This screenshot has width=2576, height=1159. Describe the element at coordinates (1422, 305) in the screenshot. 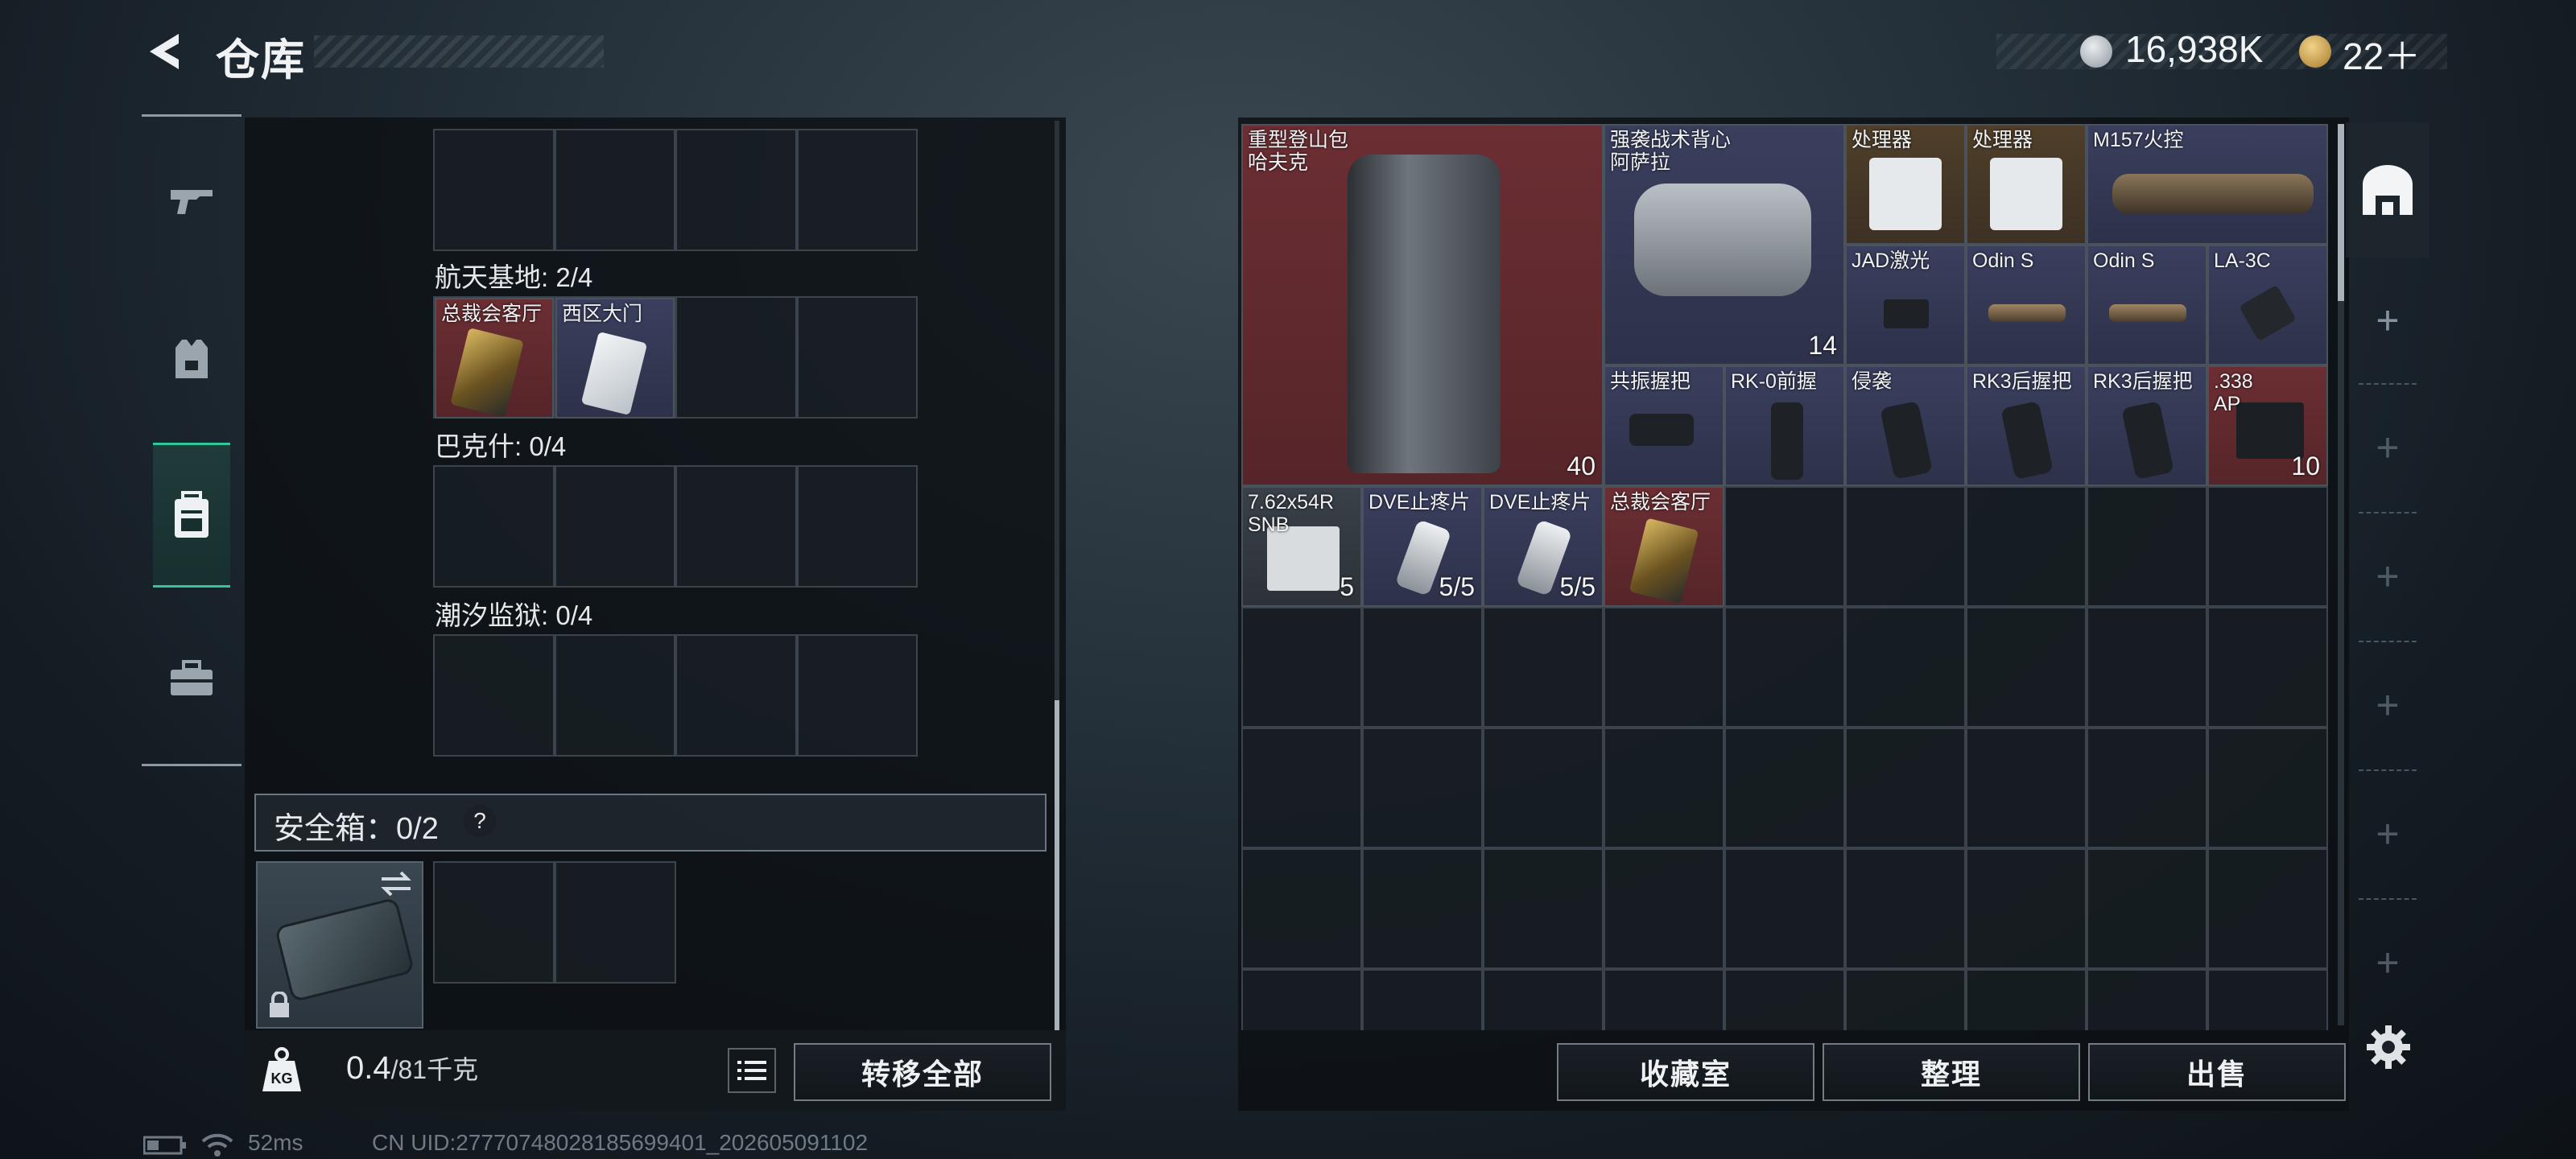

I see `backpack-item: 重型登山包 哈夫克 40` at that location.